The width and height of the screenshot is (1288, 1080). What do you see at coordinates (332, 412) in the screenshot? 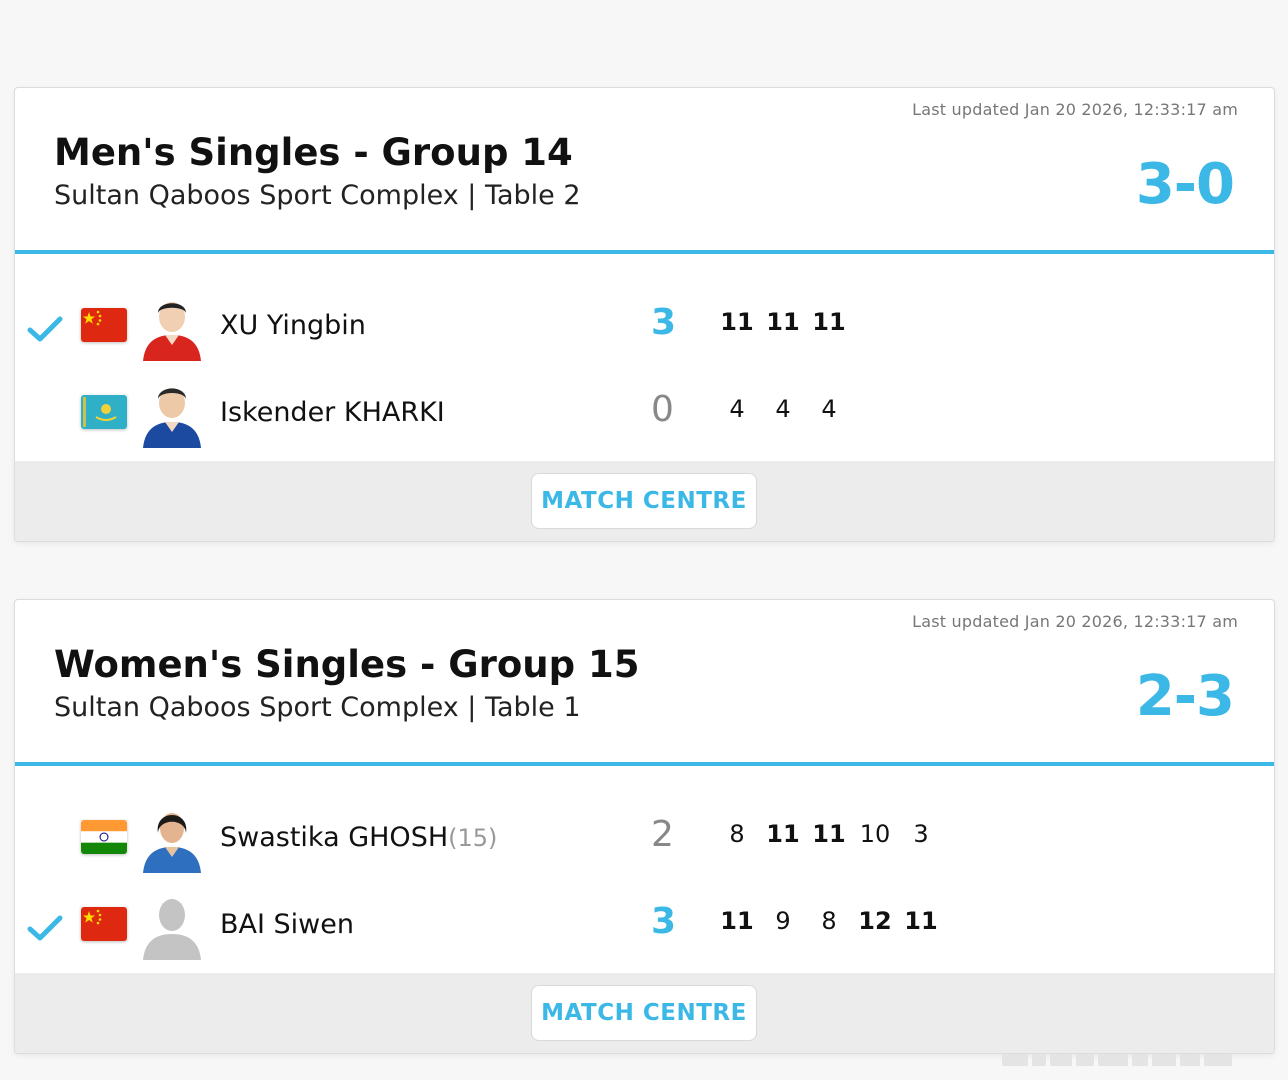
I see `player-name: Iskender KHARKI` at bounding box center [332, 412].